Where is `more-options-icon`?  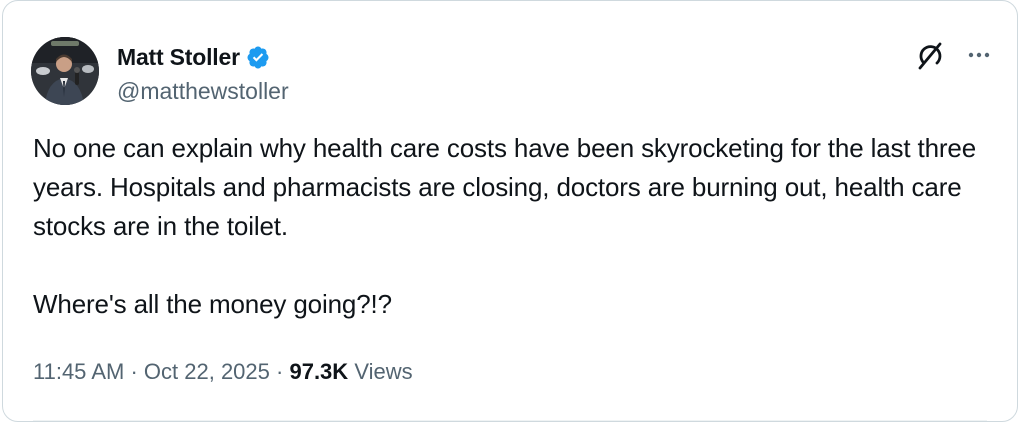
more-options-icon is located at coordinates (979, 55).